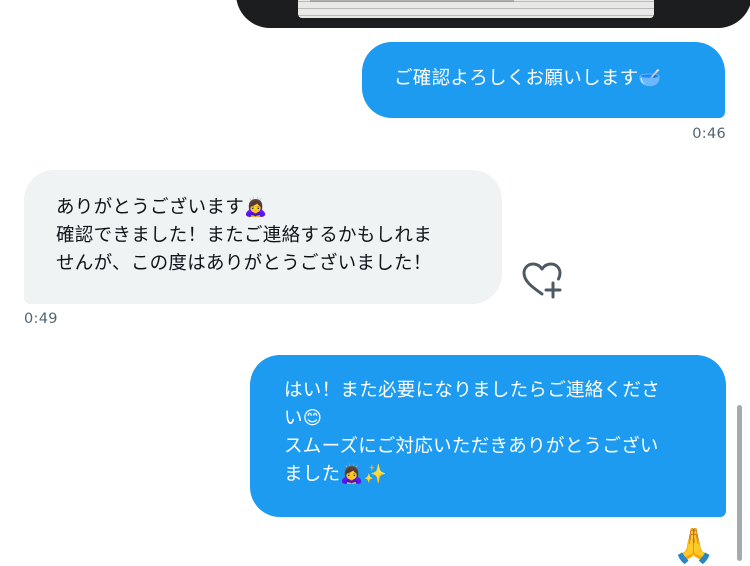 The image size is (750, 566). Describe the element at coordinates (41, 319) in the screenshot. I see `message-timestamp: 0:49` at that location.